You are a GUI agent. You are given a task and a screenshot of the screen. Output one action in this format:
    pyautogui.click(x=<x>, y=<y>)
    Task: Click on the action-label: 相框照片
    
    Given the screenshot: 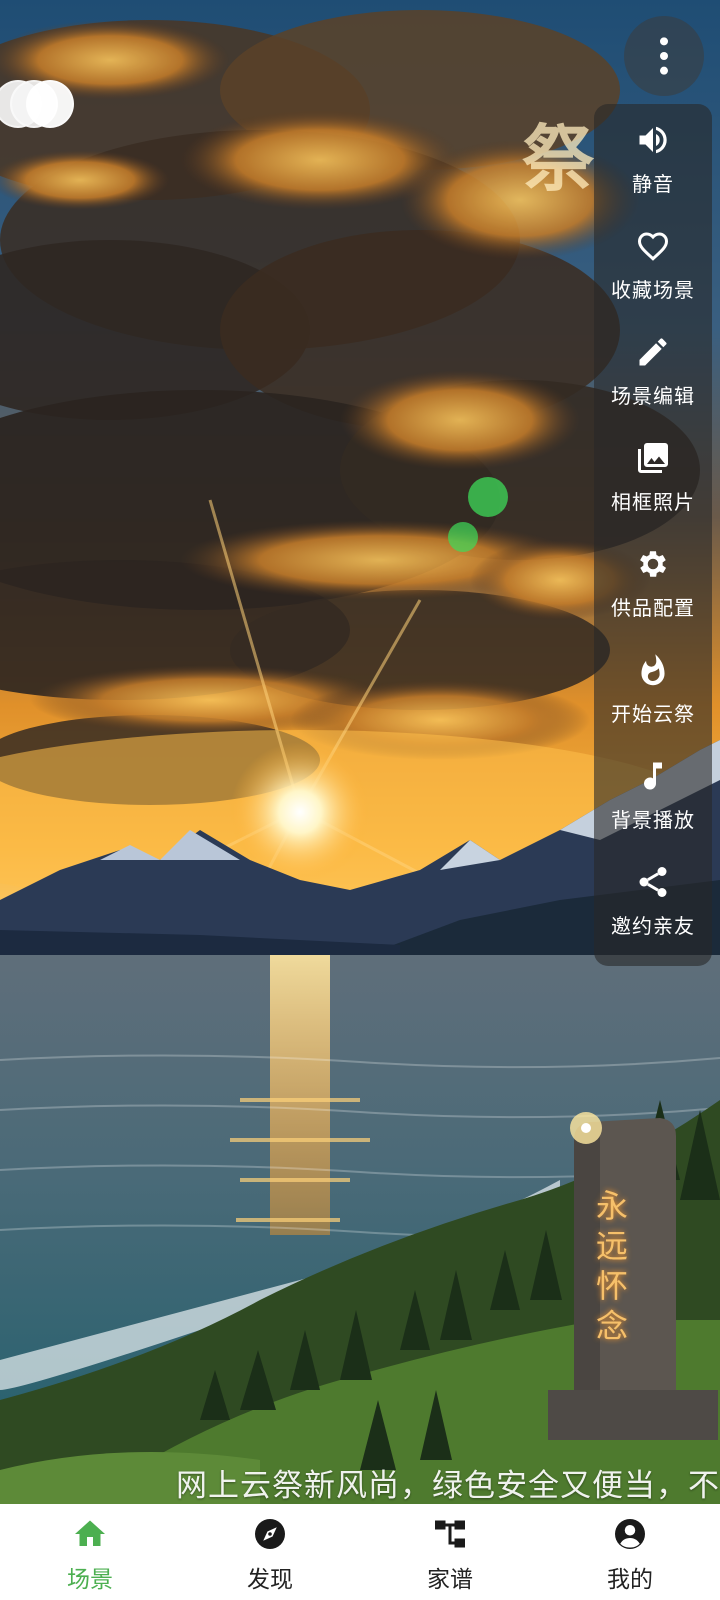 What is the action you would take?
    pyautogui.click(x=653, y=502)
    